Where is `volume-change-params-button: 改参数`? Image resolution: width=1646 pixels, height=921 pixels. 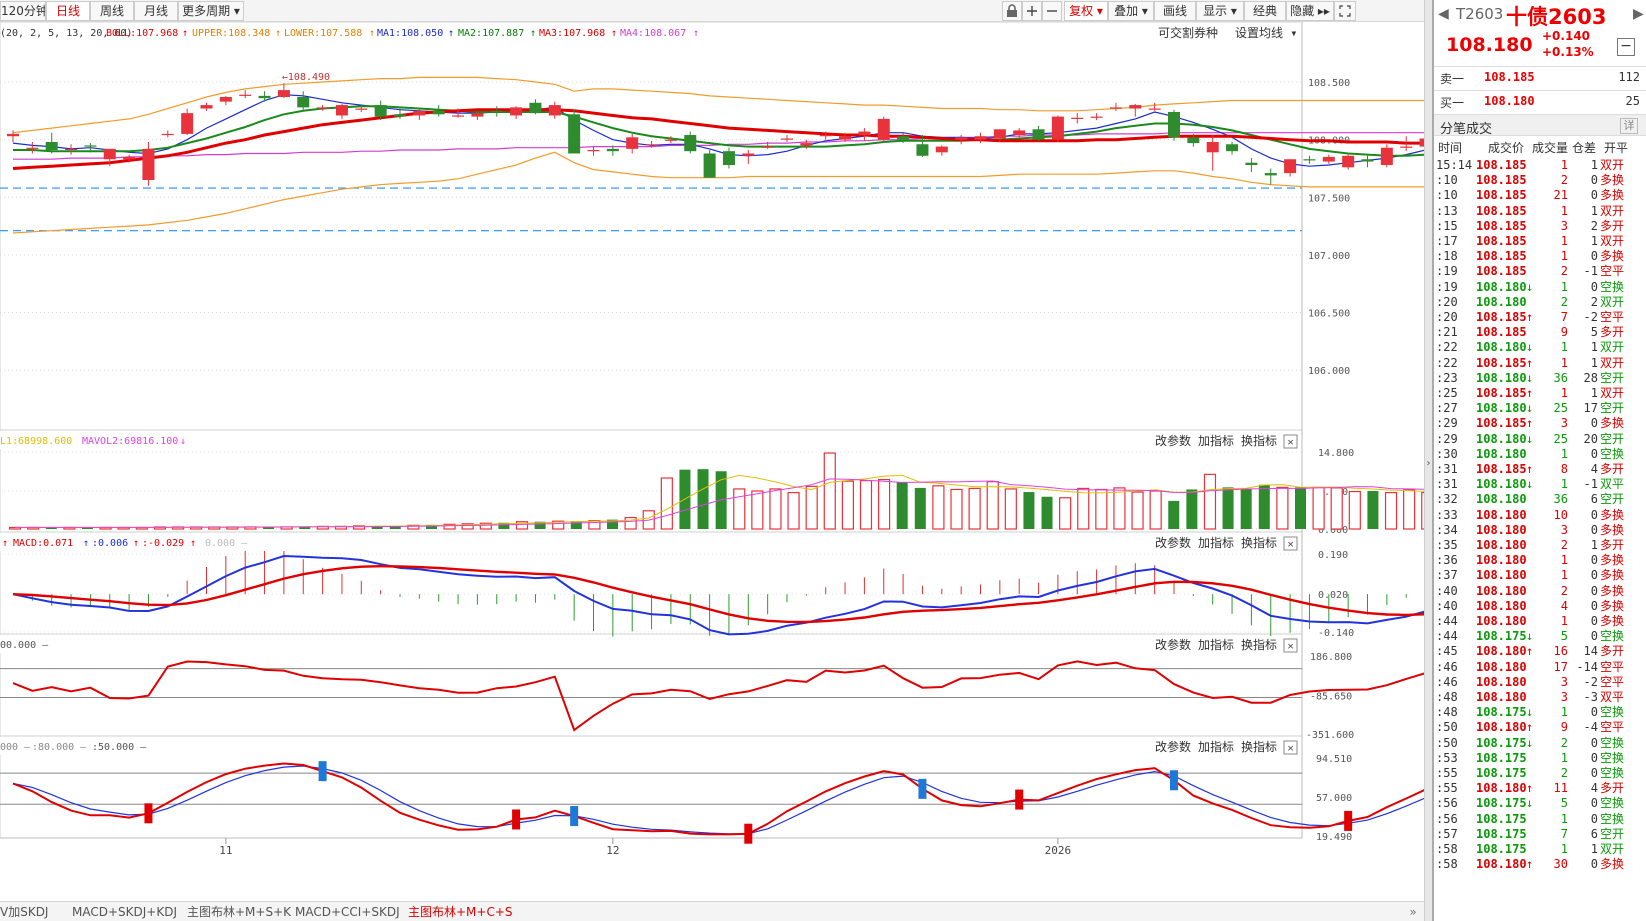
volume-change-params-button: 改参数 is located at coordinates (1173, 440).